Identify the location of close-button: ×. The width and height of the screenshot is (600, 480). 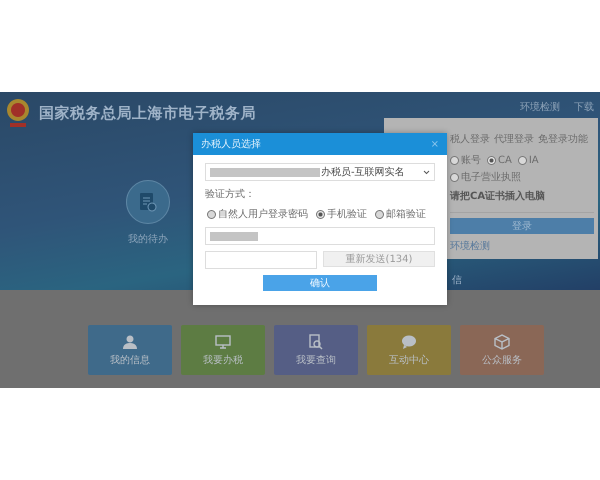
(434, 144).